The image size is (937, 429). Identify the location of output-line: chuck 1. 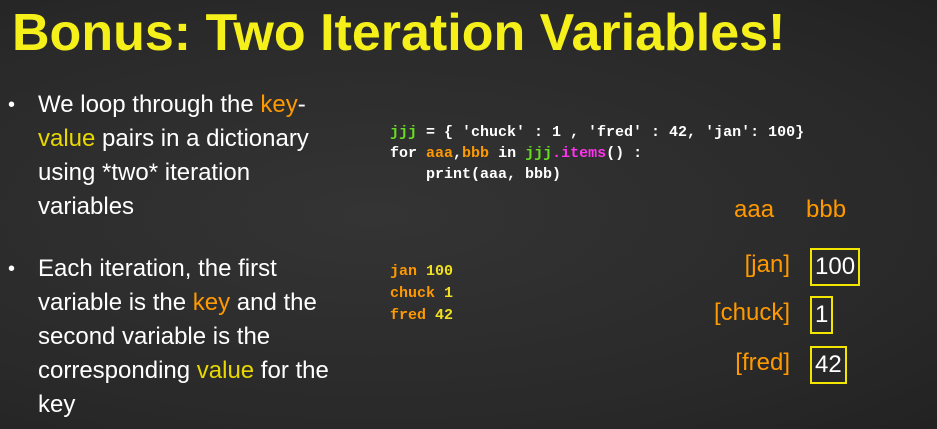
(421, 294).